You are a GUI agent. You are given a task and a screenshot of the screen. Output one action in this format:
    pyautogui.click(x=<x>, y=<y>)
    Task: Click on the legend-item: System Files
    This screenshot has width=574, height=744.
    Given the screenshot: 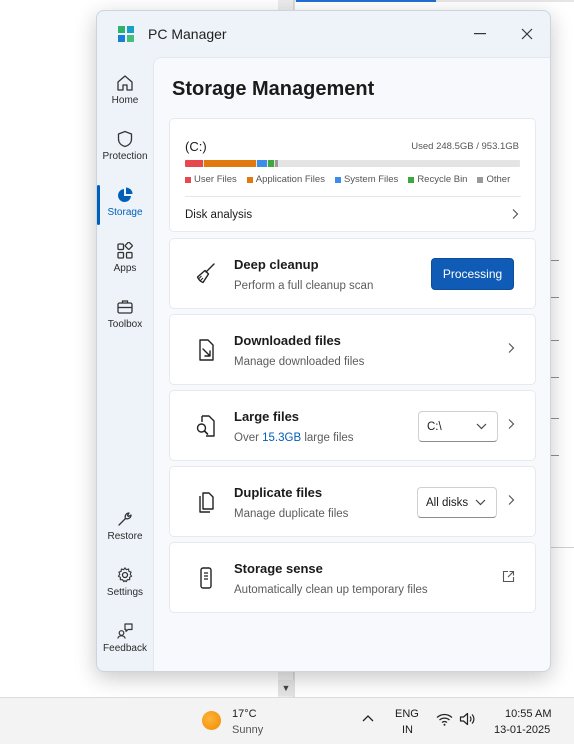 What is the action you would take?
    pyautogui.click(x=366, y=179)
    